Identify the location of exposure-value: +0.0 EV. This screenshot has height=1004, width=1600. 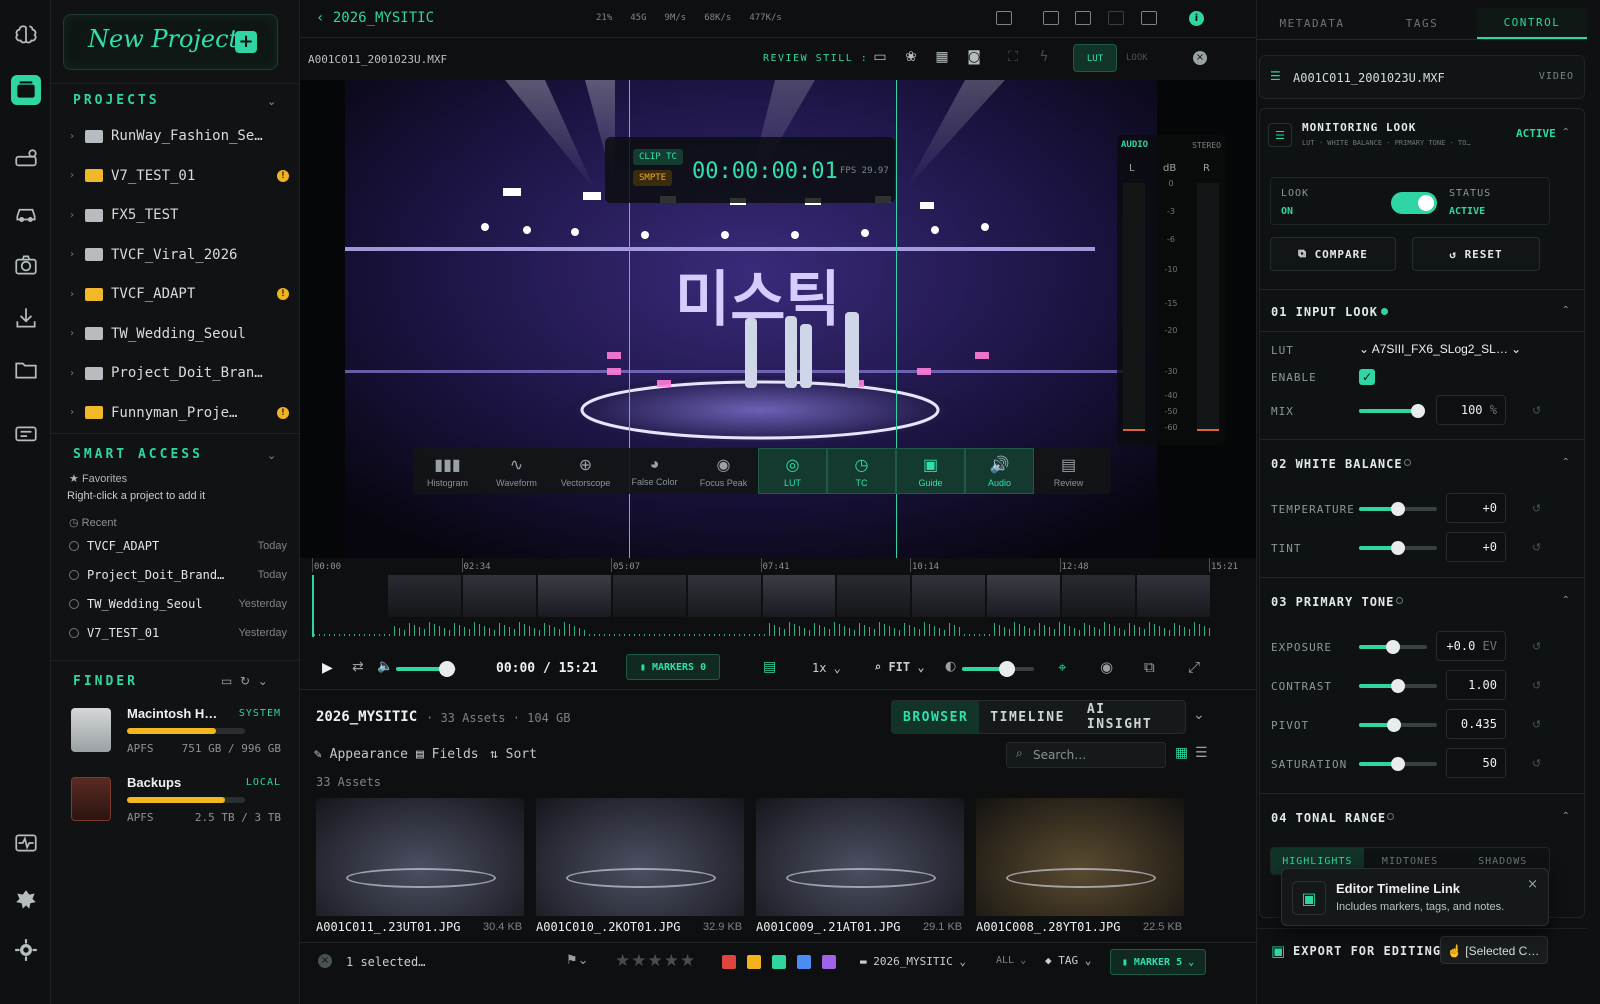
(1471, 646).